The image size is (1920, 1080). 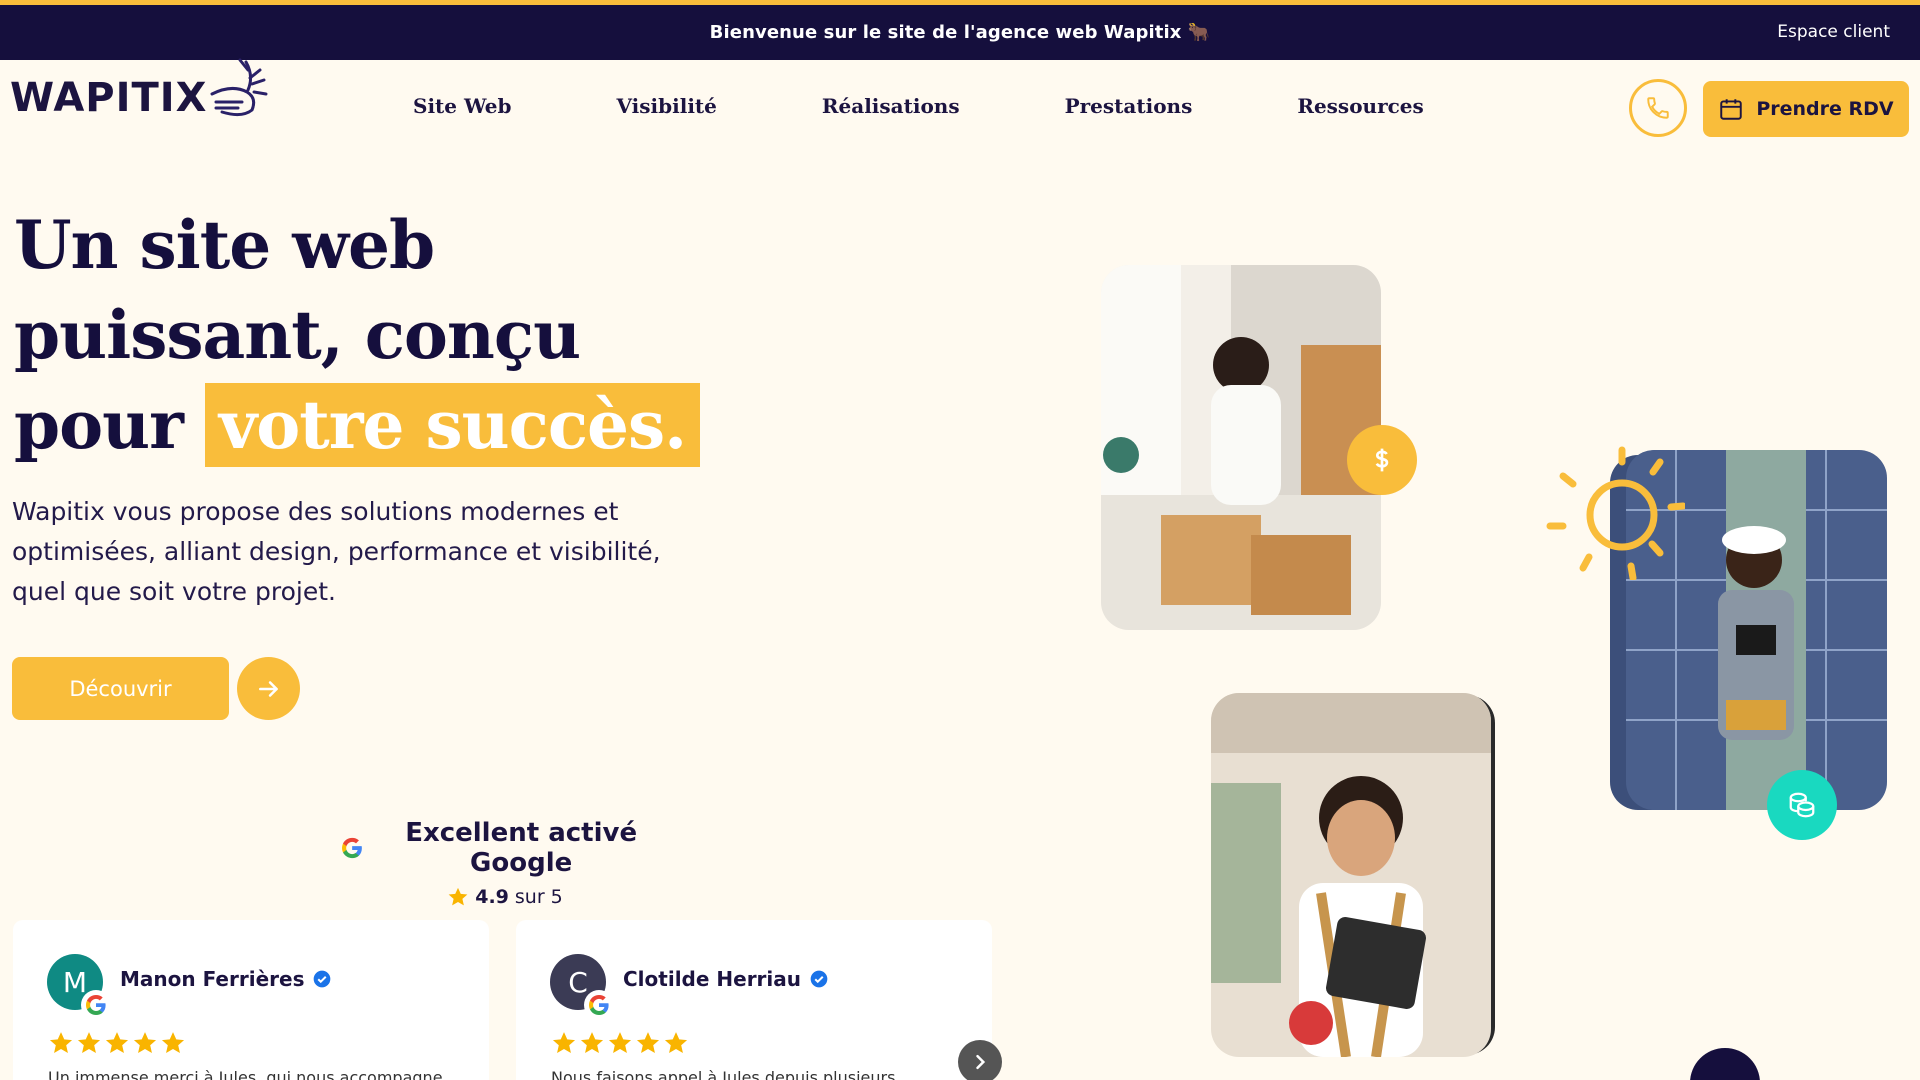 What do you see at coordinates (1833, 32) in the screenshot?
I see `client-area-link: Espace client` at bounding box center [1833, 32].